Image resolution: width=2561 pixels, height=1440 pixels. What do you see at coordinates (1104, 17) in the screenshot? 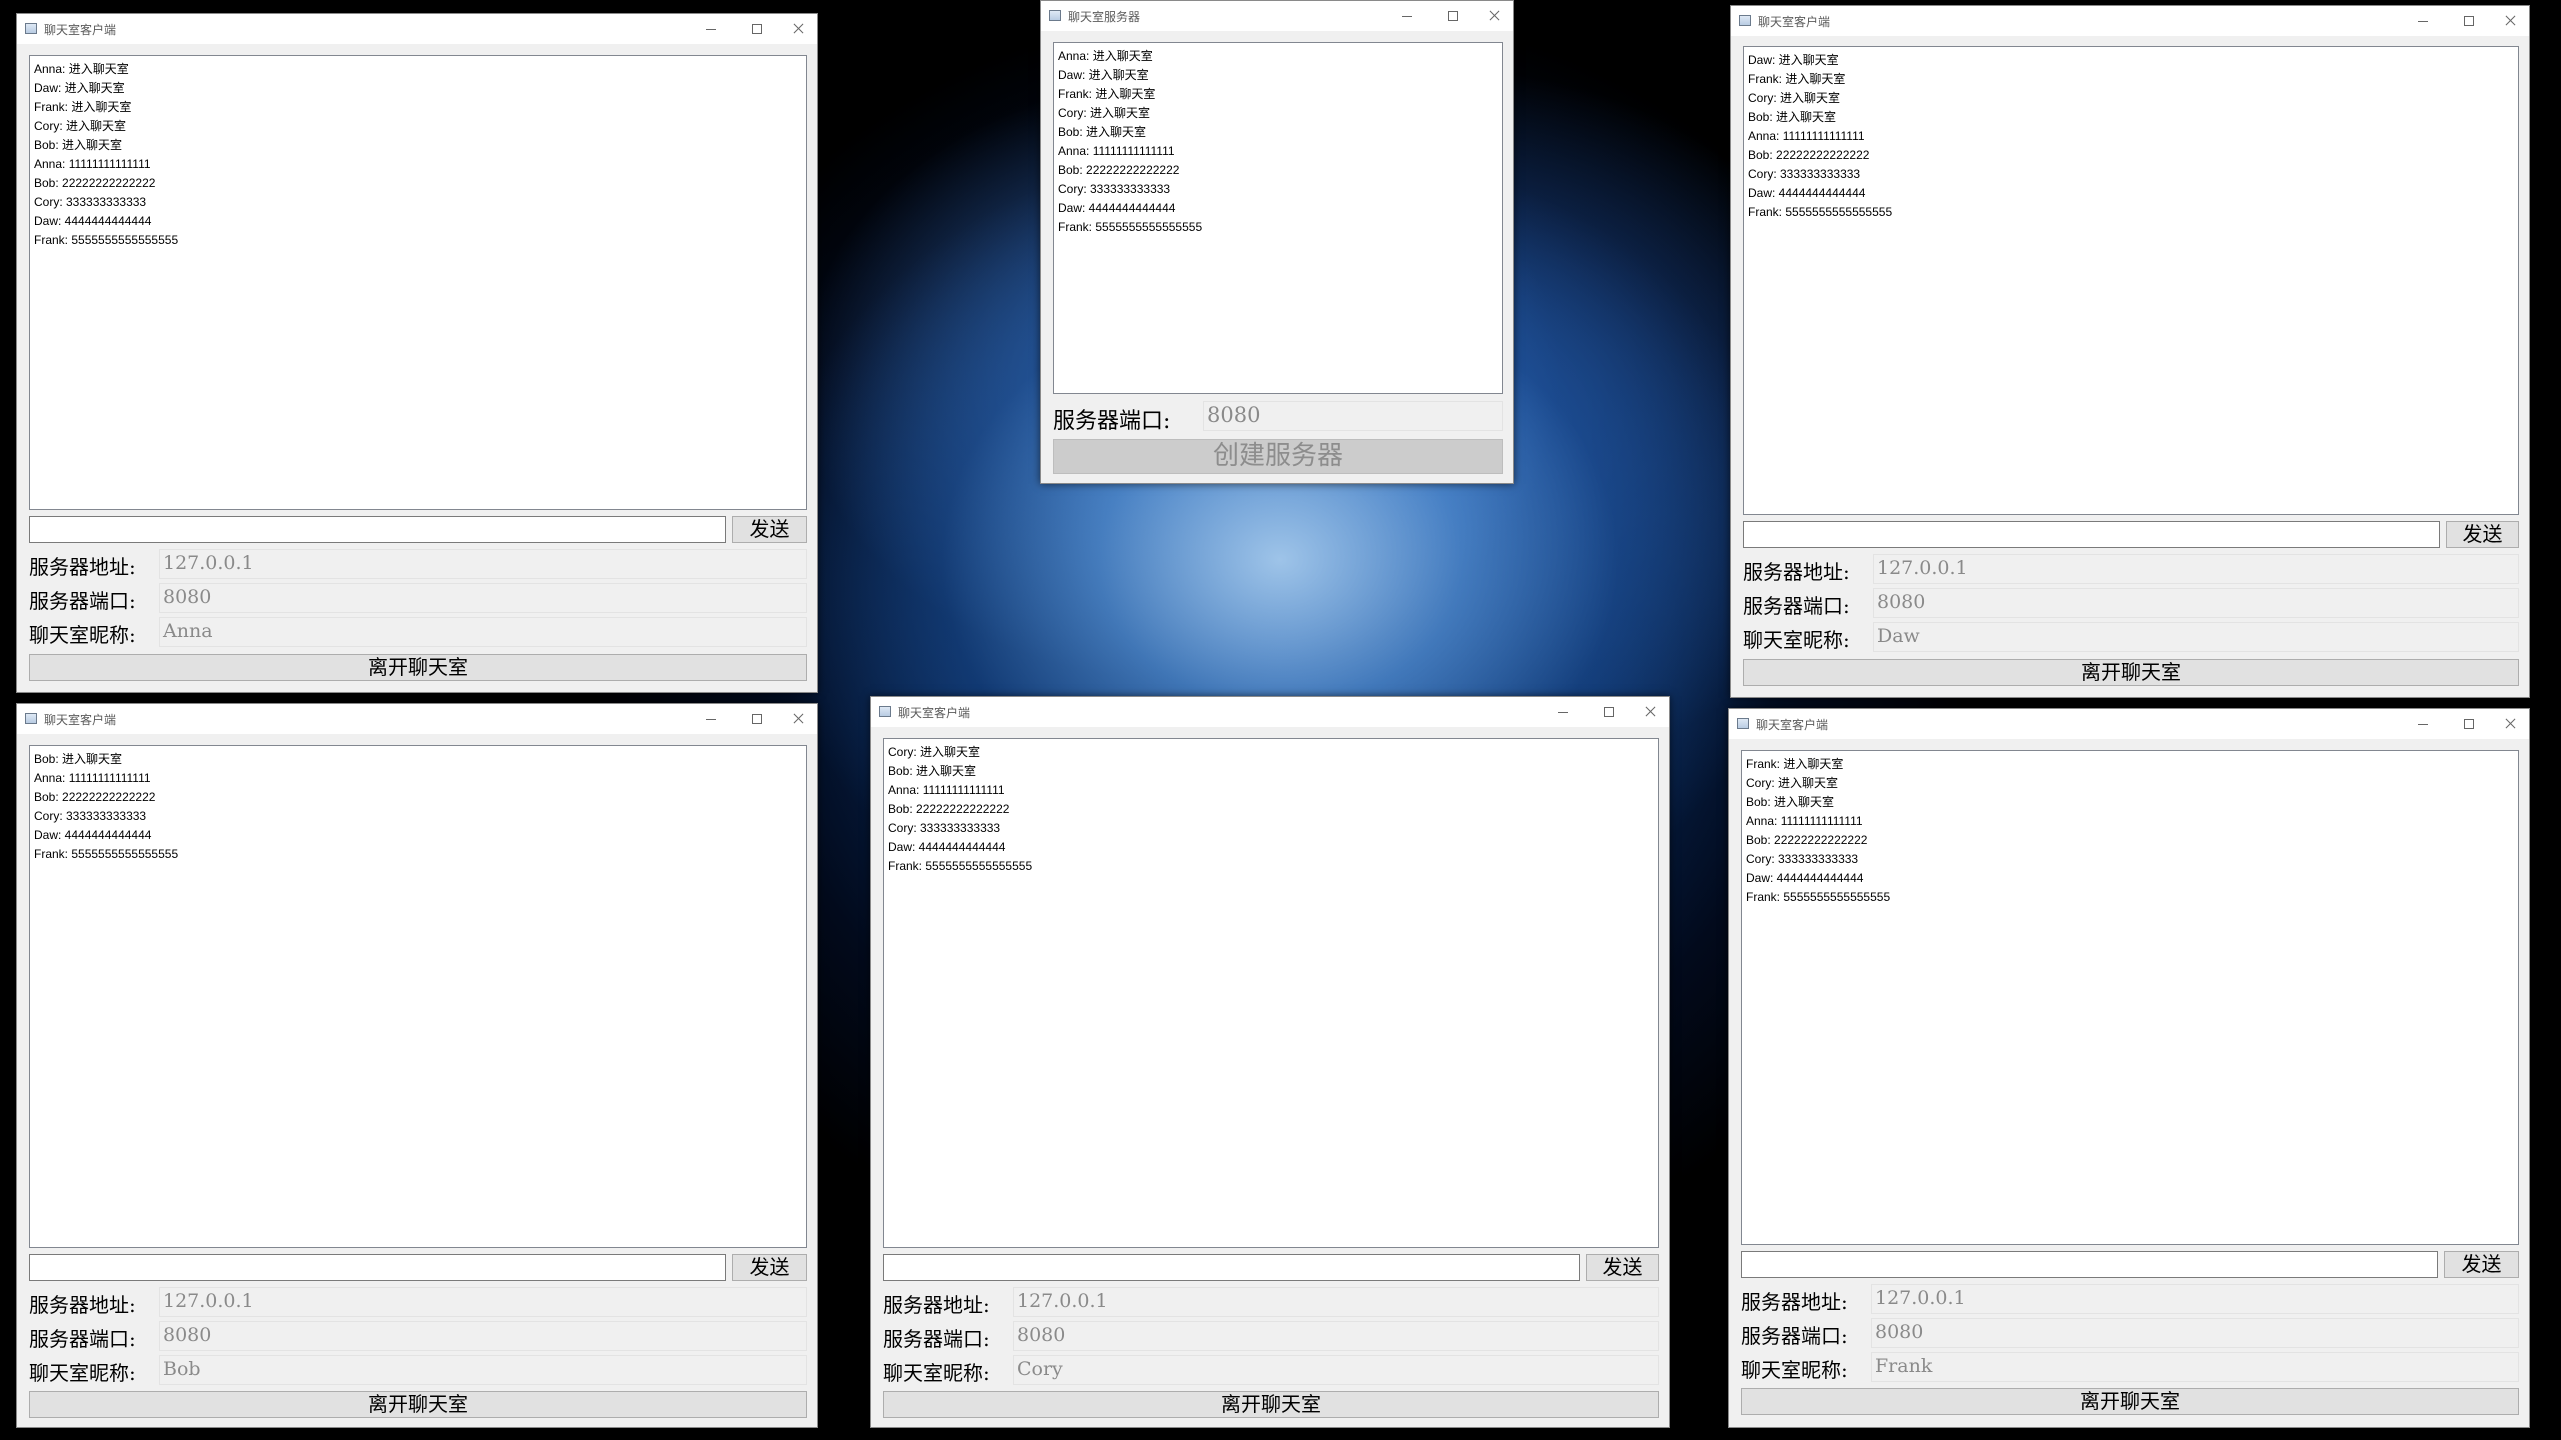
I see `window-title: 聊天室服务器` at bounding box center [1104, 17].